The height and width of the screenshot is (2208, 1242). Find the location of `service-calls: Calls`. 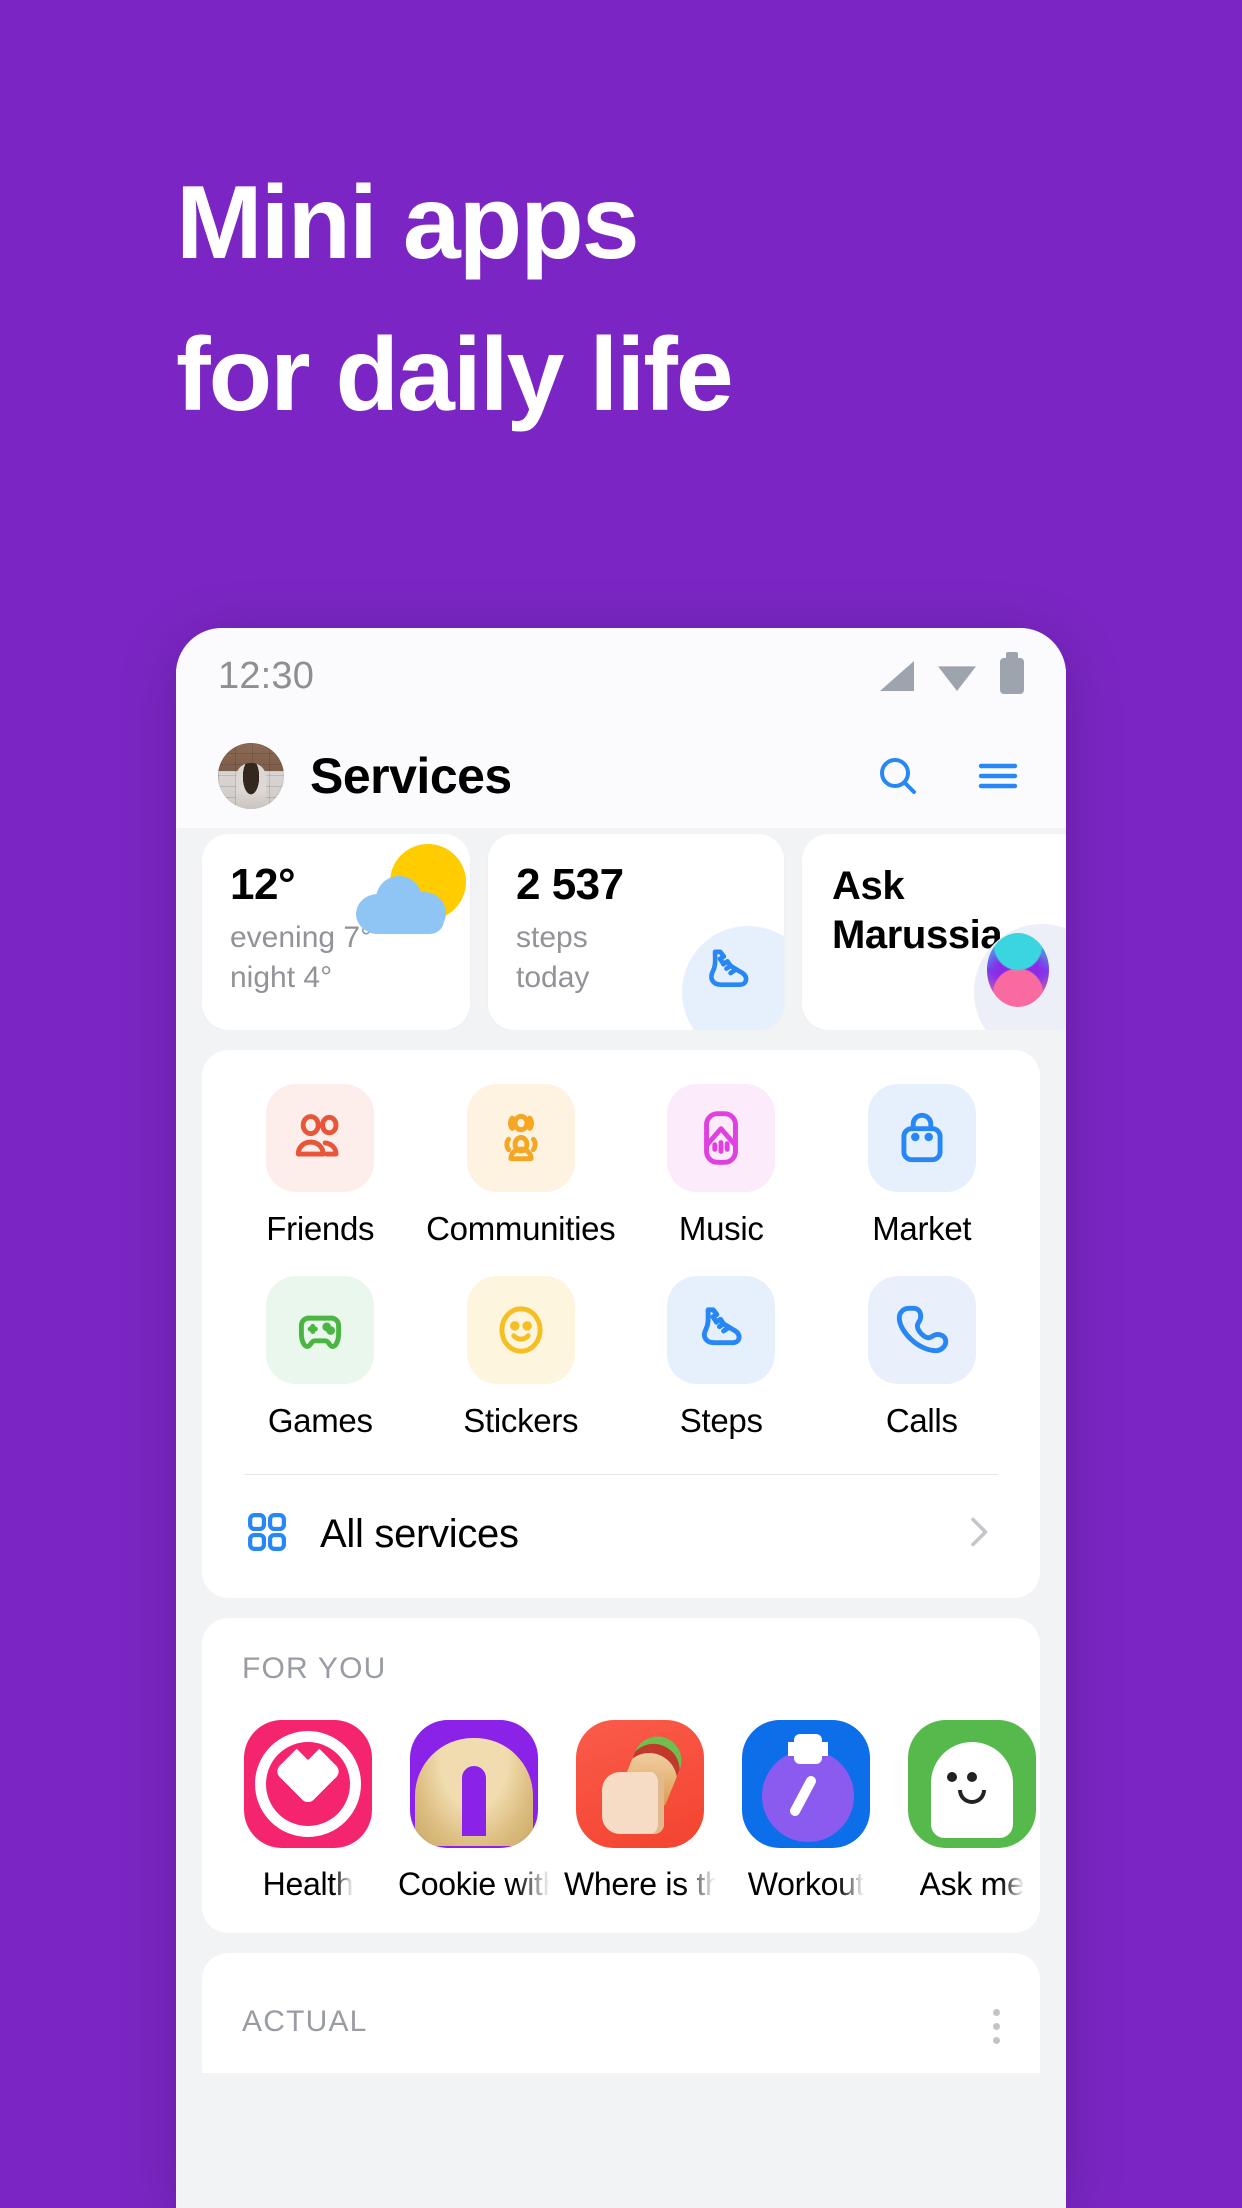

service-calls: Calls is located at coordinates (922, 1358).